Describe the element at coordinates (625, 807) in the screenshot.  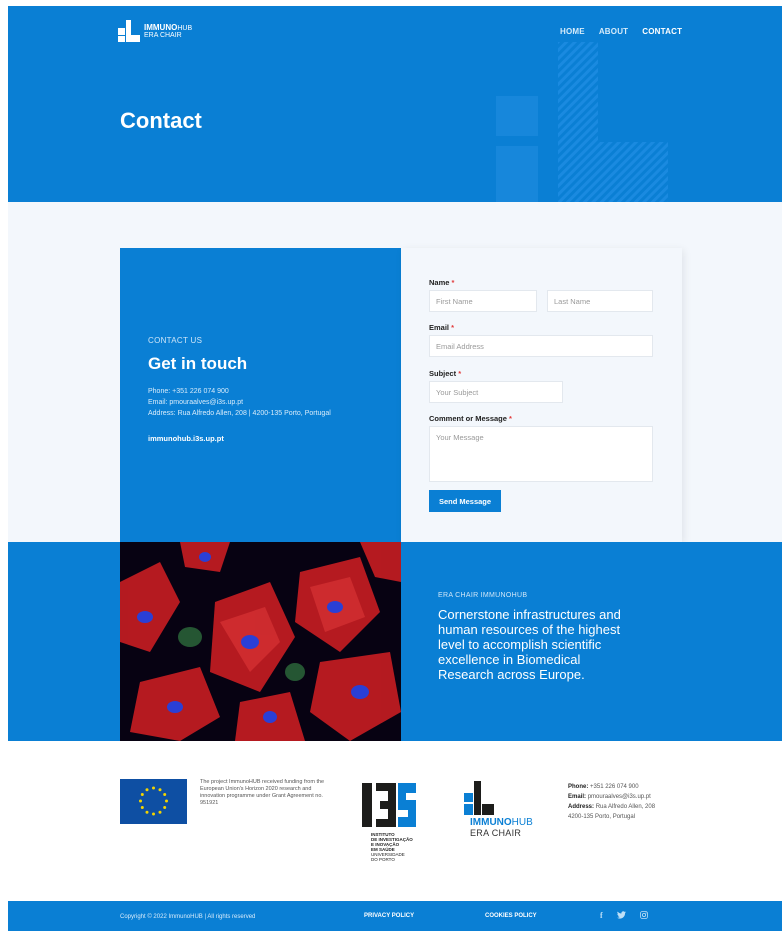
I see `footer-address-1: Rua Alfredo Allen, 208` at that location.